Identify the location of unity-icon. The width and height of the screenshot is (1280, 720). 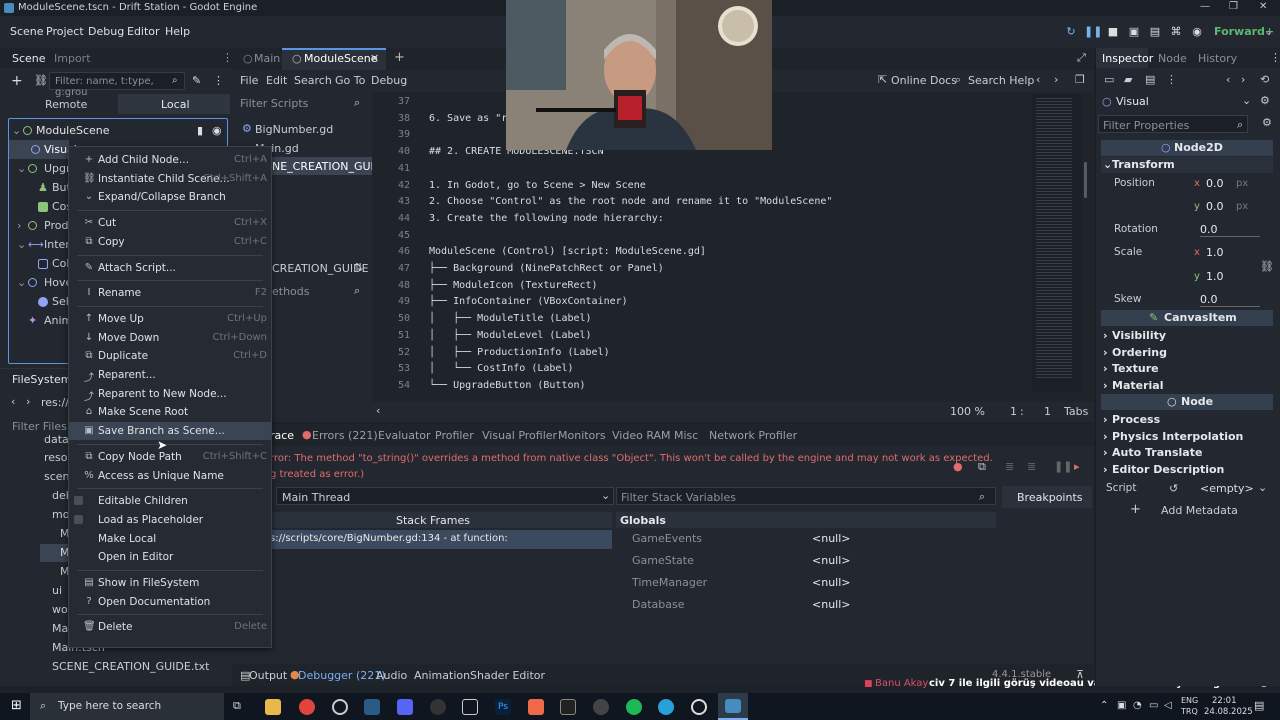
(470, 707).